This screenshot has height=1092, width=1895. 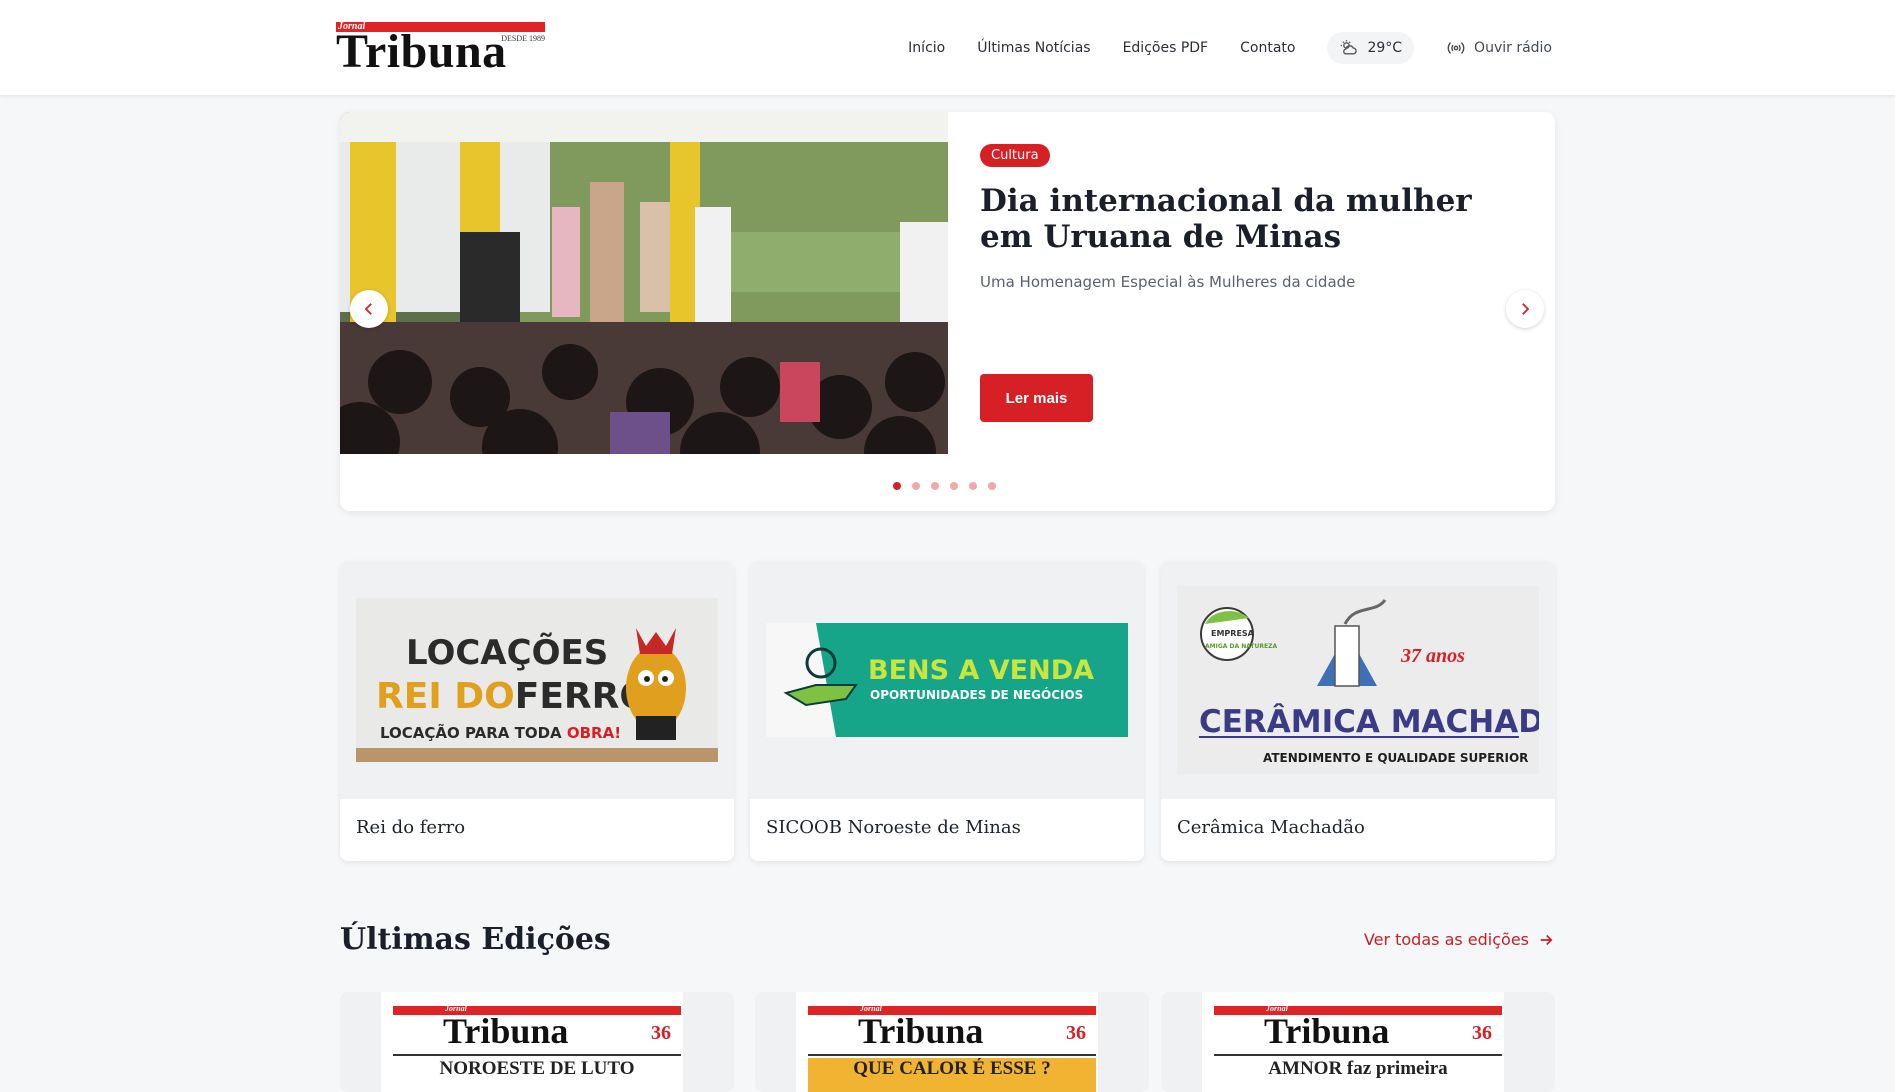 I want to click on sponsor-name: SICOOB Noroeste de Minas, so click(x=893, y=827).